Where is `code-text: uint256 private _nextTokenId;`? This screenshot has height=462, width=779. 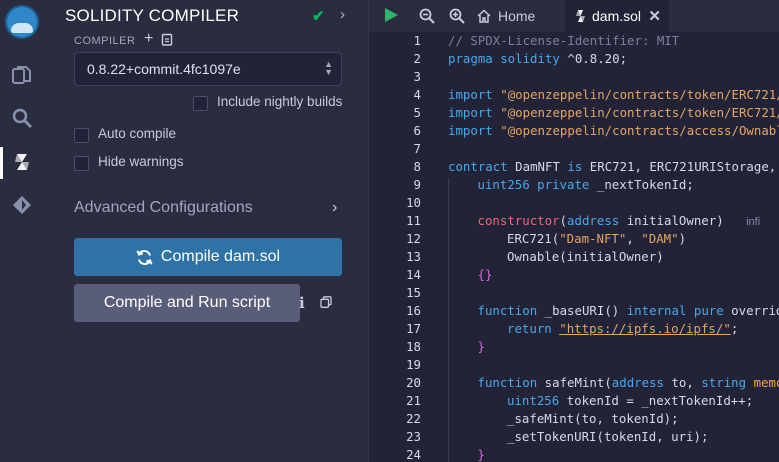
code-text: uint256 private _nextTokenId; is located at coordinates (586, 184).